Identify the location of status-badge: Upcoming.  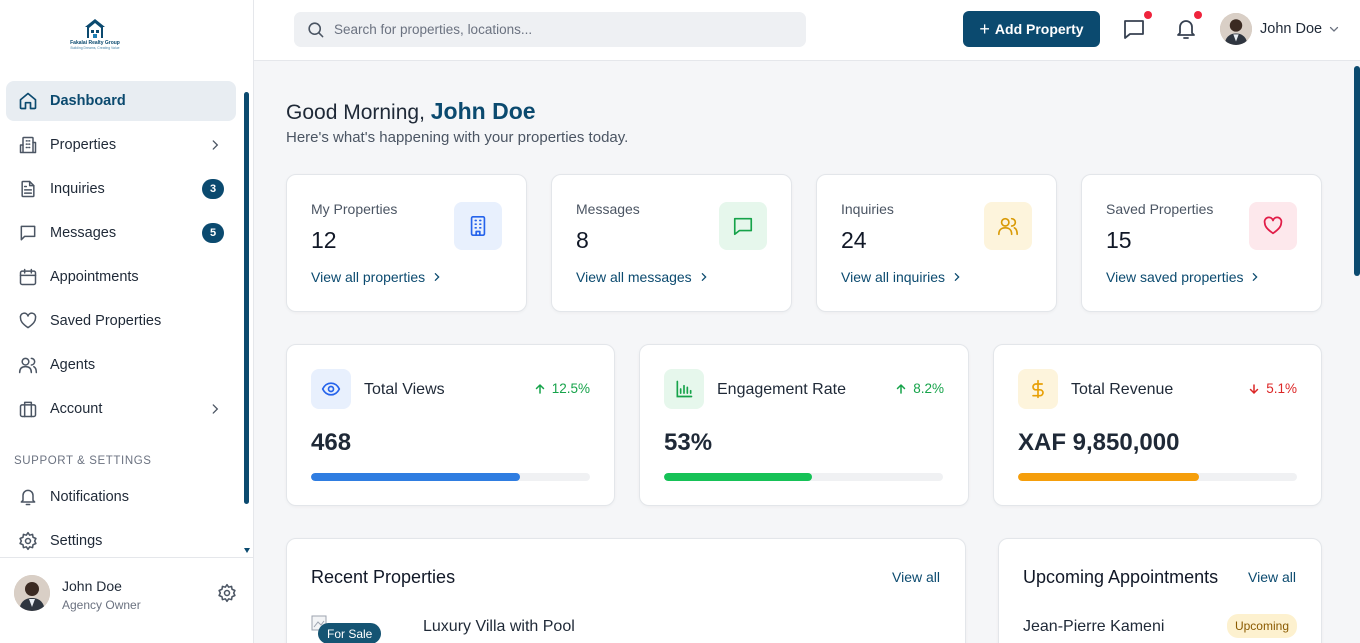
(1261, 626).